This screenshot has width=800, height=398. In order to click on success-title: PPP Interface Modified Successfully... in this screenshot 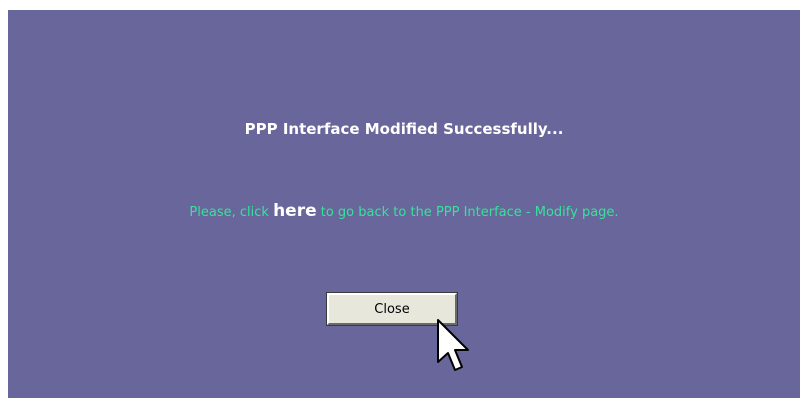, I will do `click(404, 129)`.